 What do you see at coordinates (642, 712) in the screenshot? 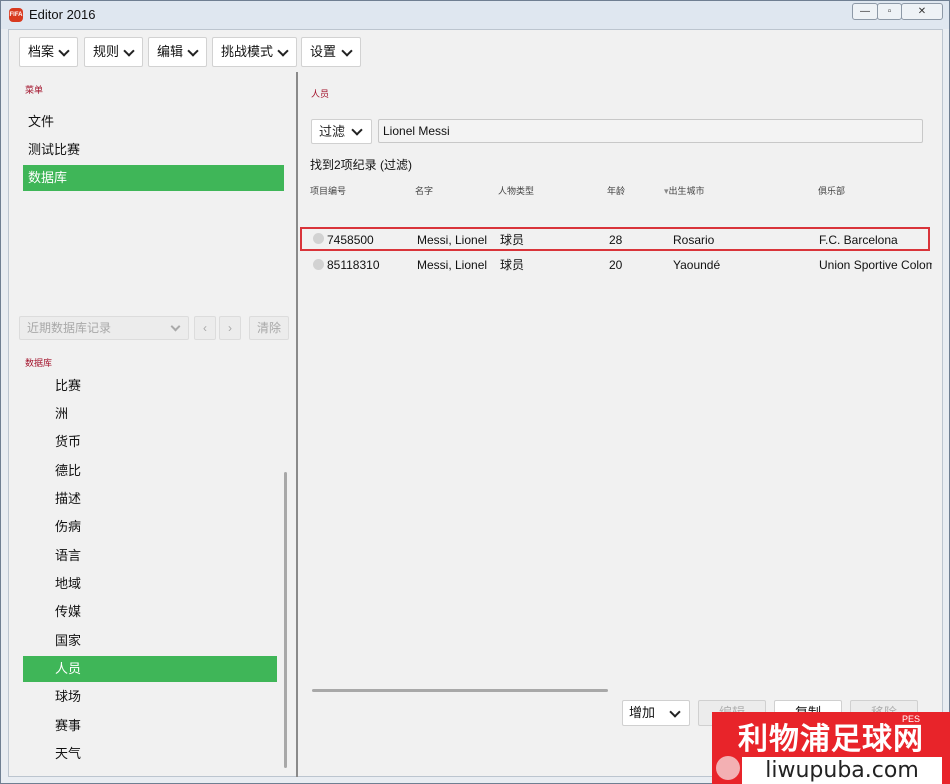
I see `add-button-label: 增加` at bounding box center [642, 712].